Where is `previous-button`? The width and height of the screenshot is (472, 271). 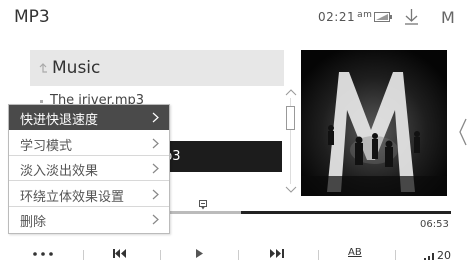
previous-button is located at coordinates (122, 253).